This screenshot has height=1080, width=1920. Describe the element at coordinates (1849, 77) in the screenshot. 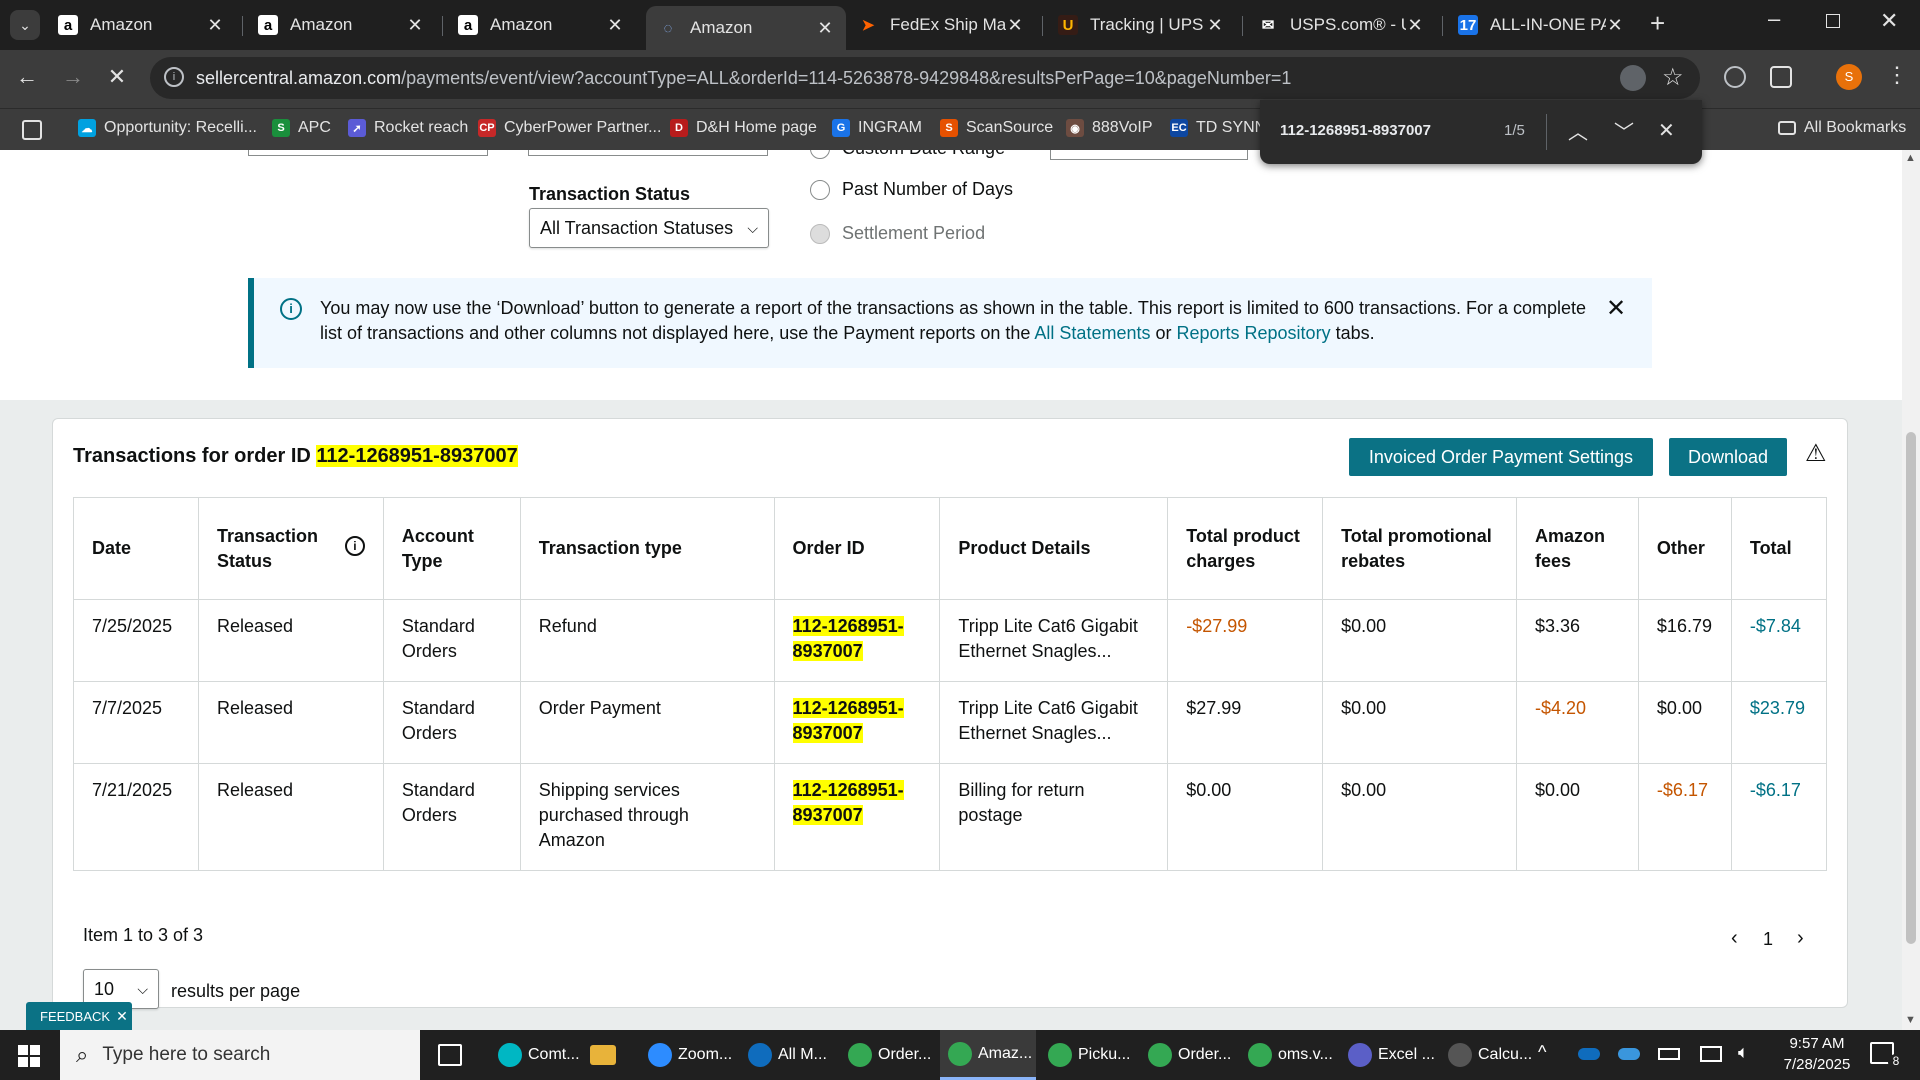

I see `profile-avatar: S` at that location.